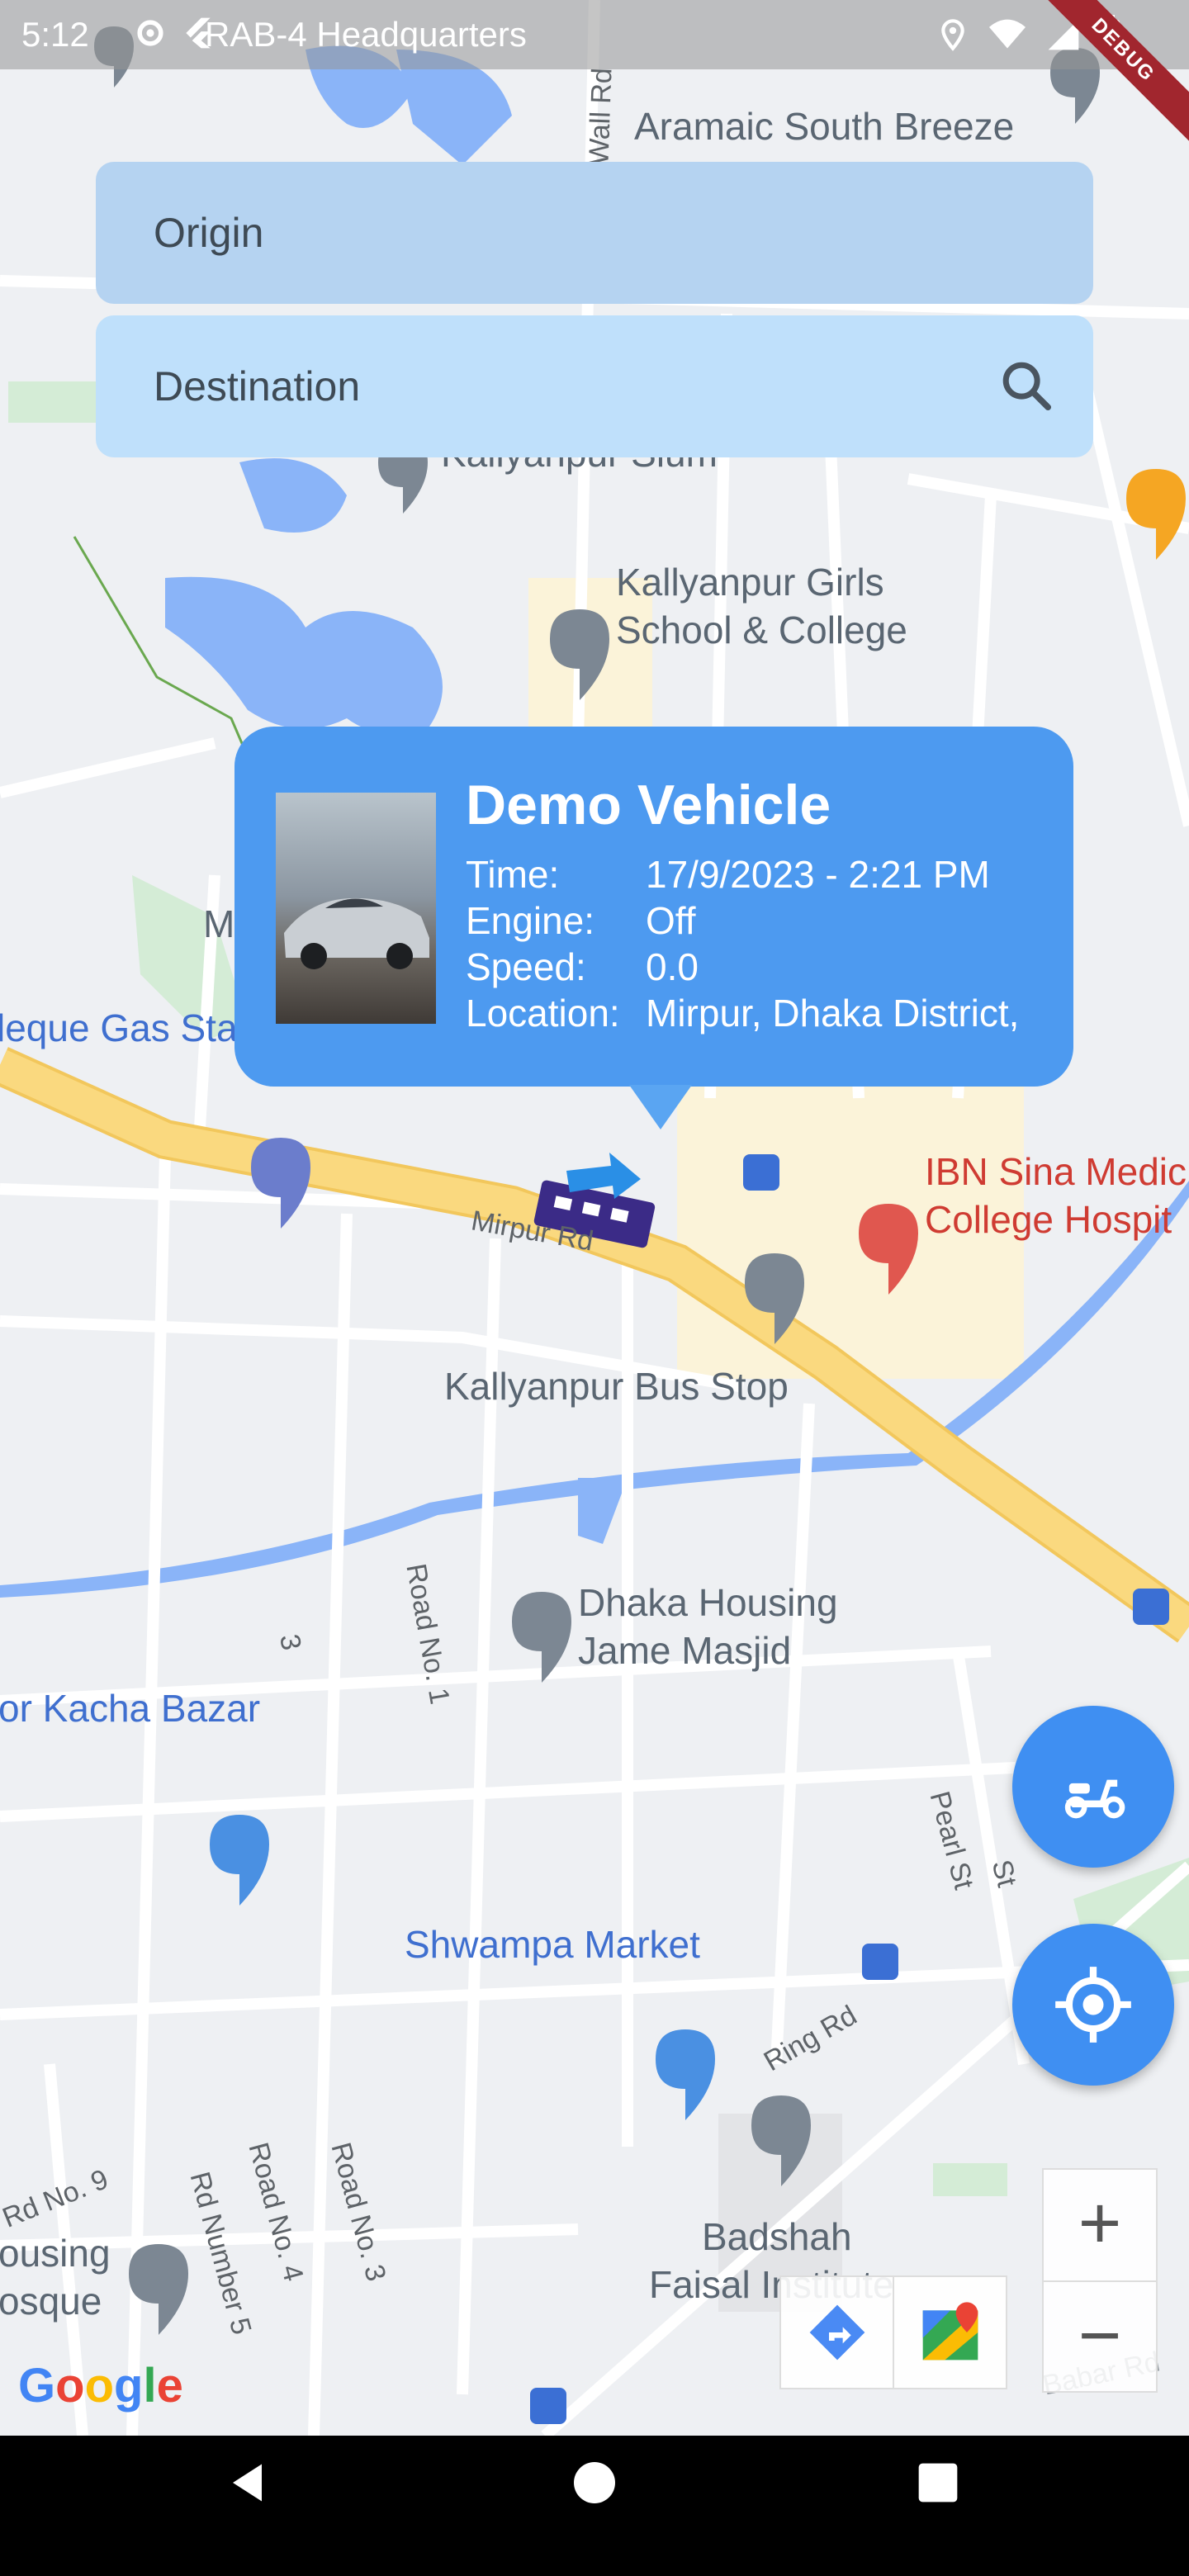  I want to click on directions-icon, so click(837, 2332).